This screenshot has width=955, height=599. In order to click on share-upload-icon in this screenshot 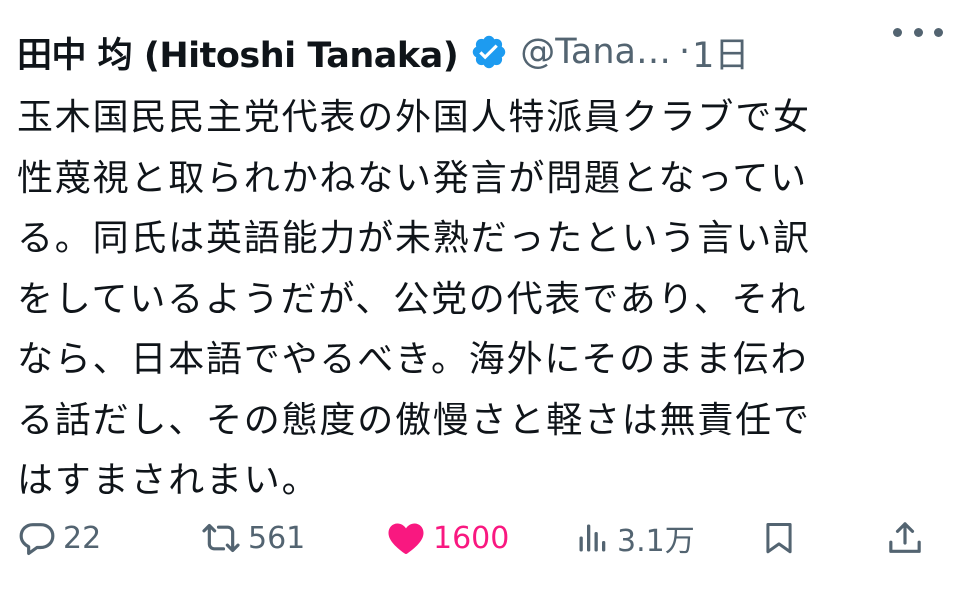, I will do `click(905, 537)`.